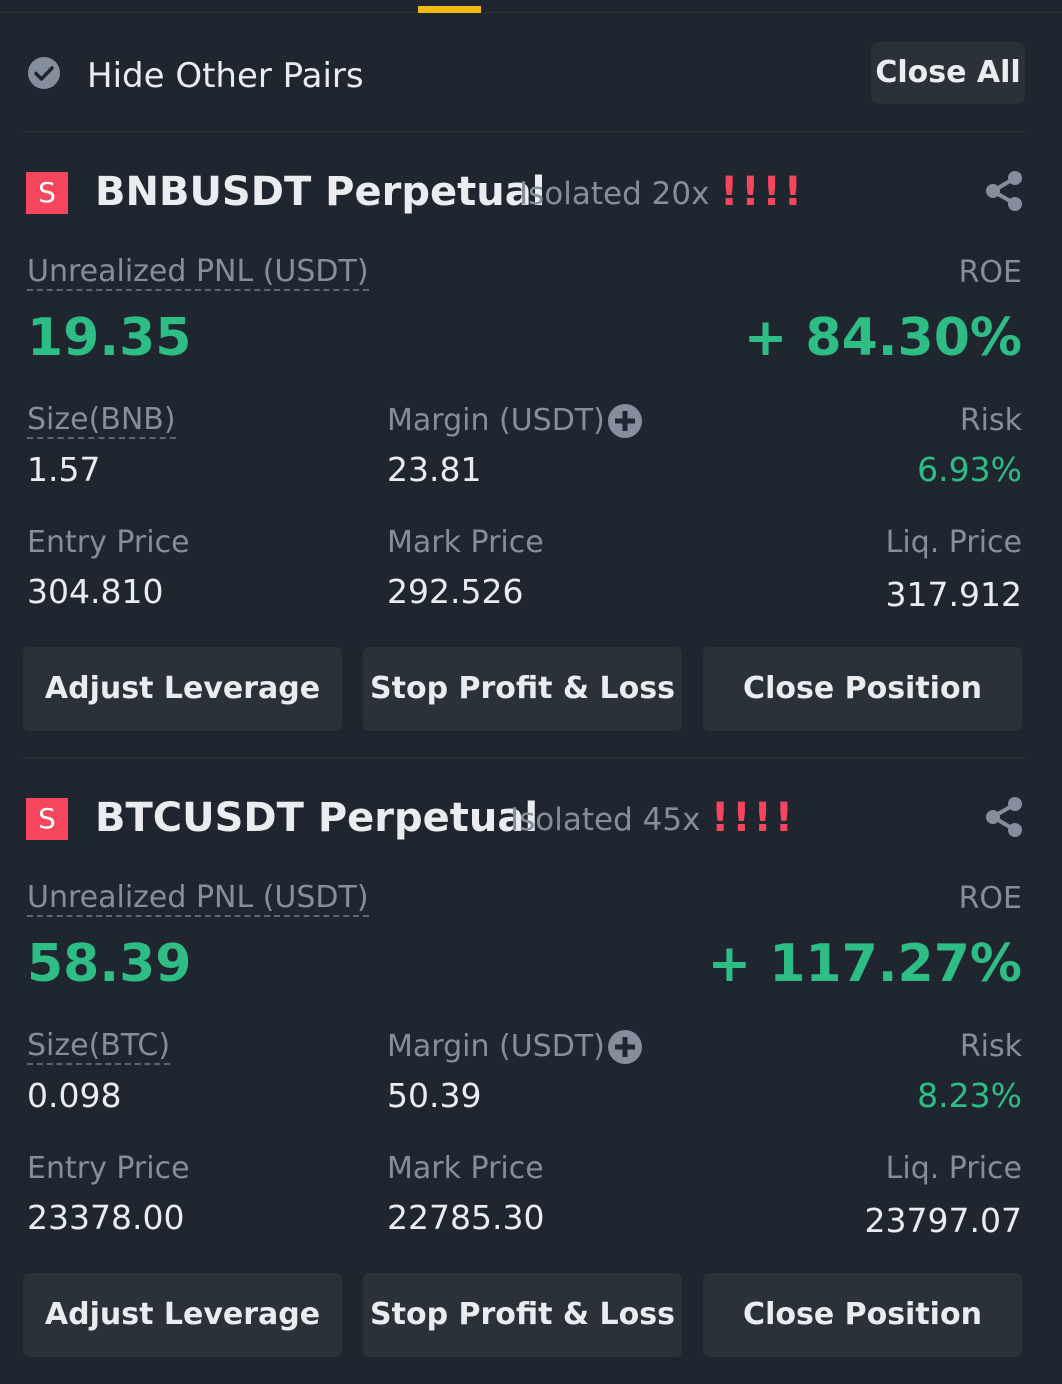  Describe the element at coordinates (106, 1217) in the screenshot. I see `entry-price-value: 23378.00` at that location.